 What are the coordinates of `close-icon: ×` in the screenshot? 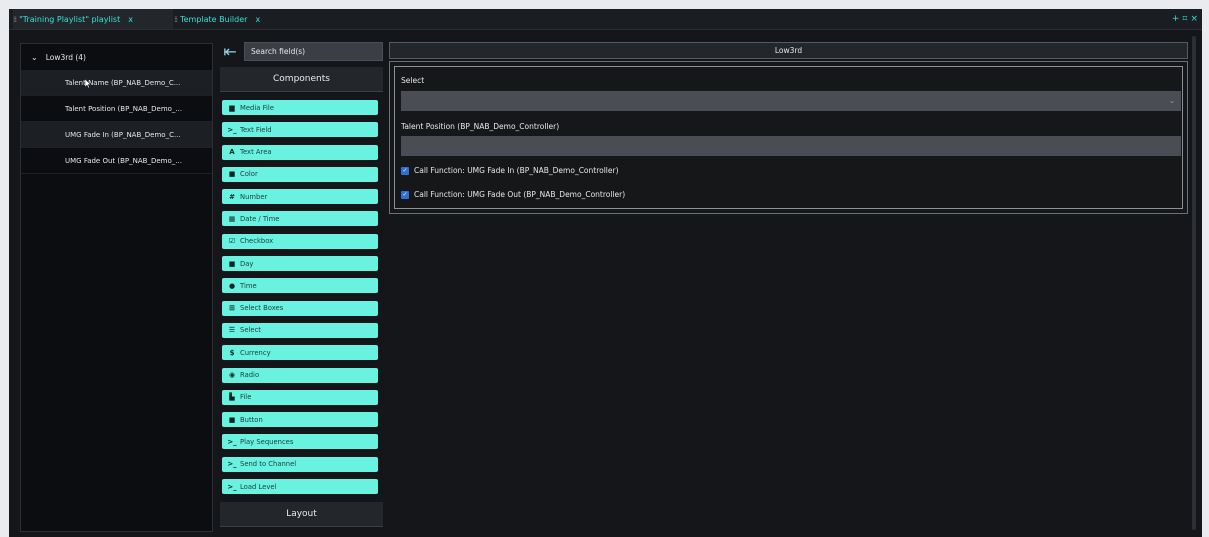 It's located at (1194, 19).